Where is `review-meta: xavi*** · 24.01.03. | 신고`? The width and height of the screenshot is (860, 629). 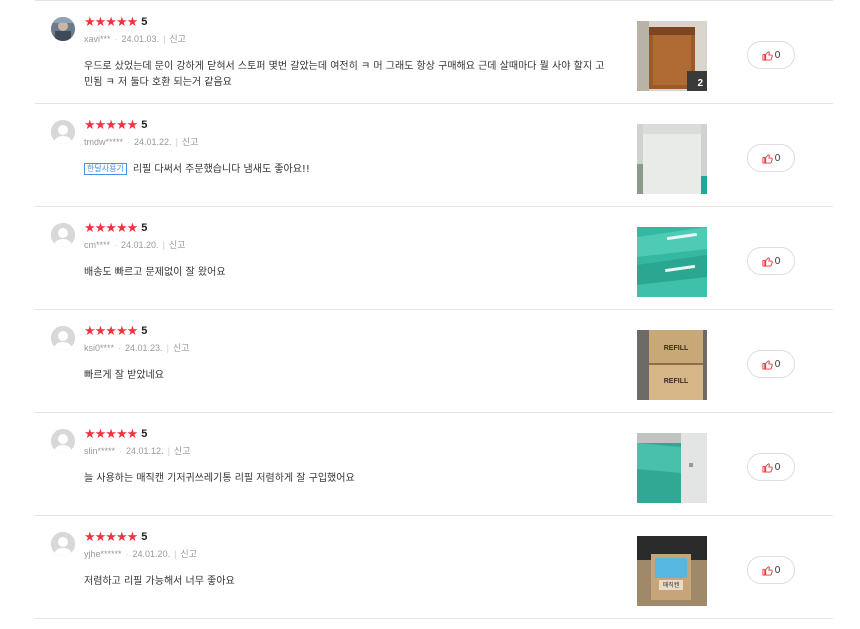 review-meta: xavi*** · 24.01.03. | 신고 is located at coordinates (135, 38).